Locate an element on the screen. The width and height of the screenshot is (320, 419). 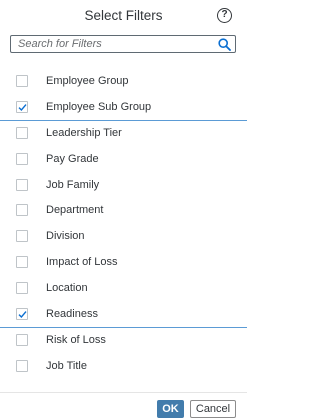
filter-item: Job Family is located at coordinates (123, 186).